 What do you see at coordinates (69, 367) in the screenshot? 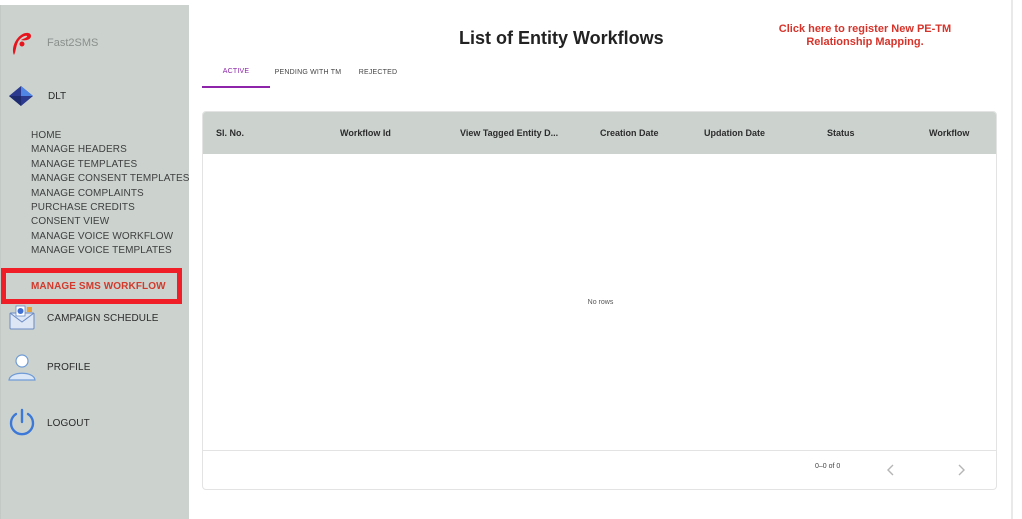
I see `profile-label: PROFILE` at bounding box center [69, 367].